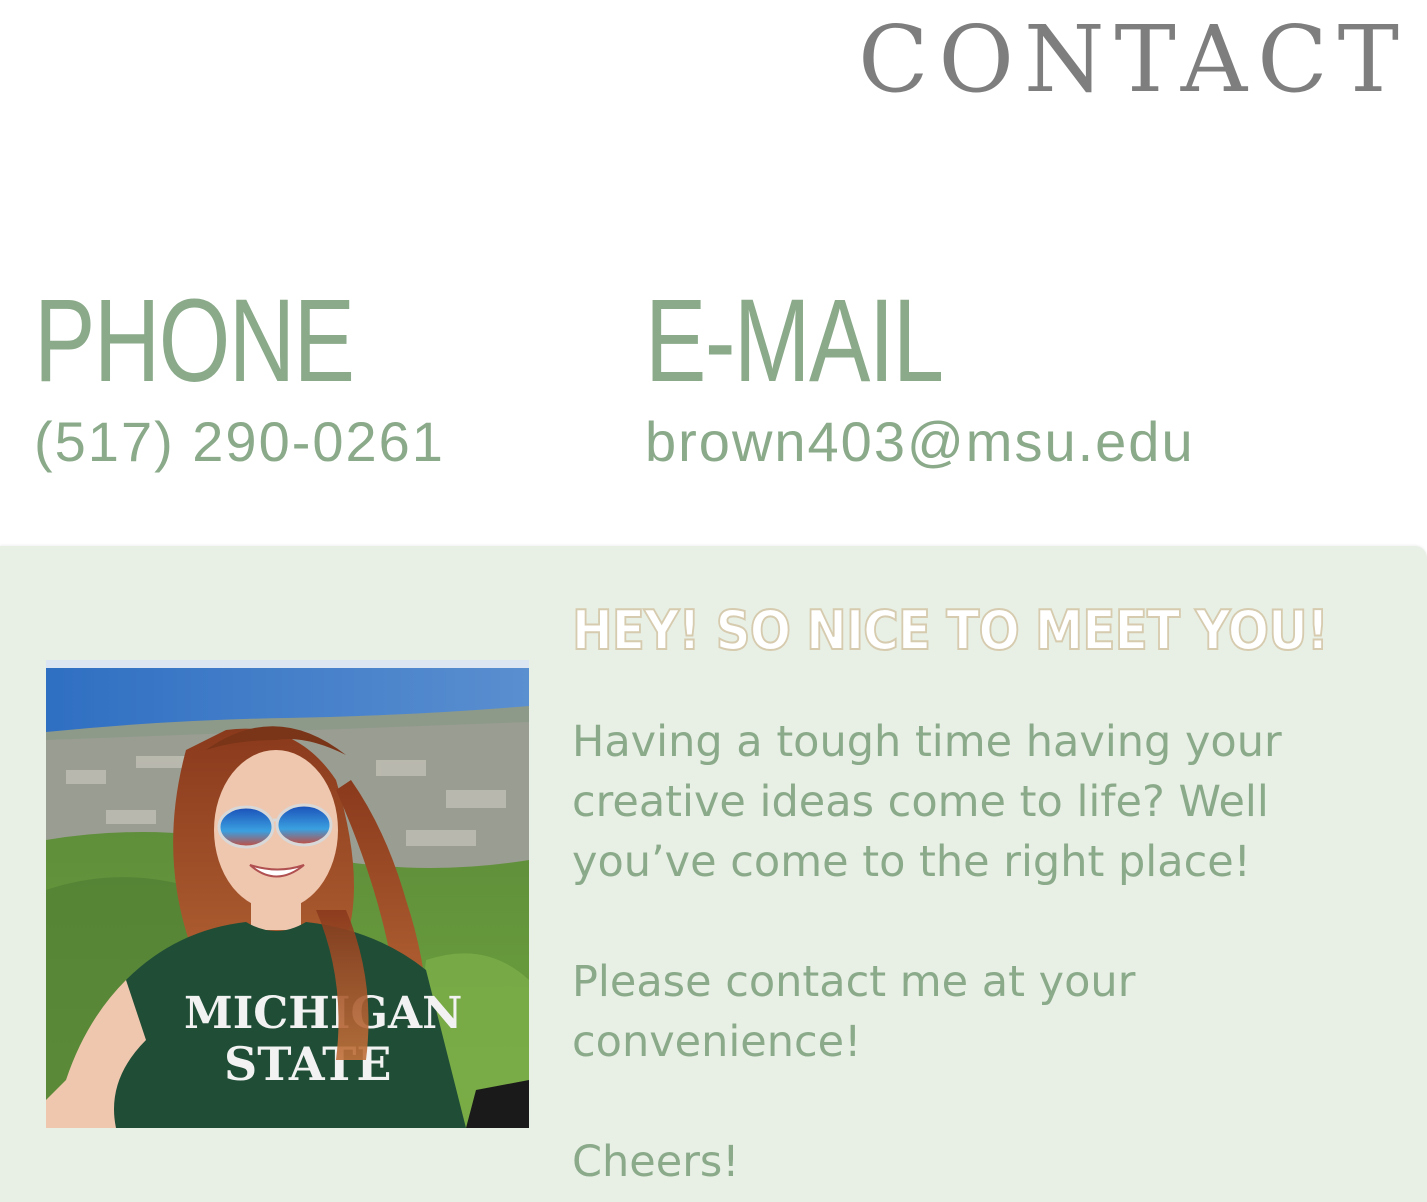  I want to click on profile-photo: MICHIGAN STATE, so click(287, 894).